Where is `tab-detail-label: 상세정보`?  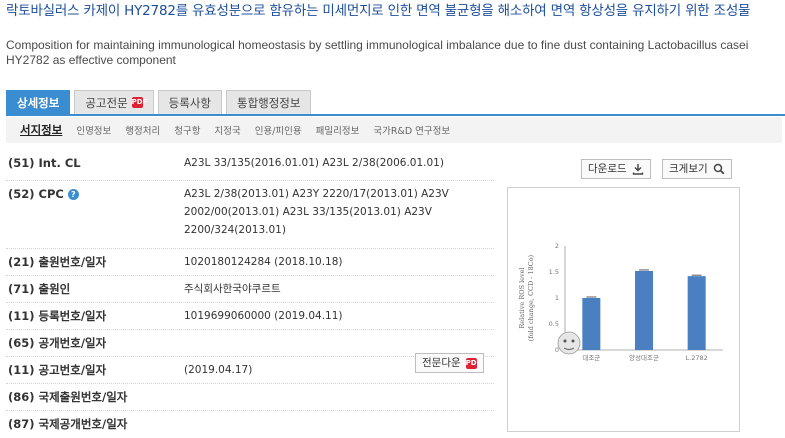
tab-detail-label: 상세정보 is located at coordinates (38, 102).